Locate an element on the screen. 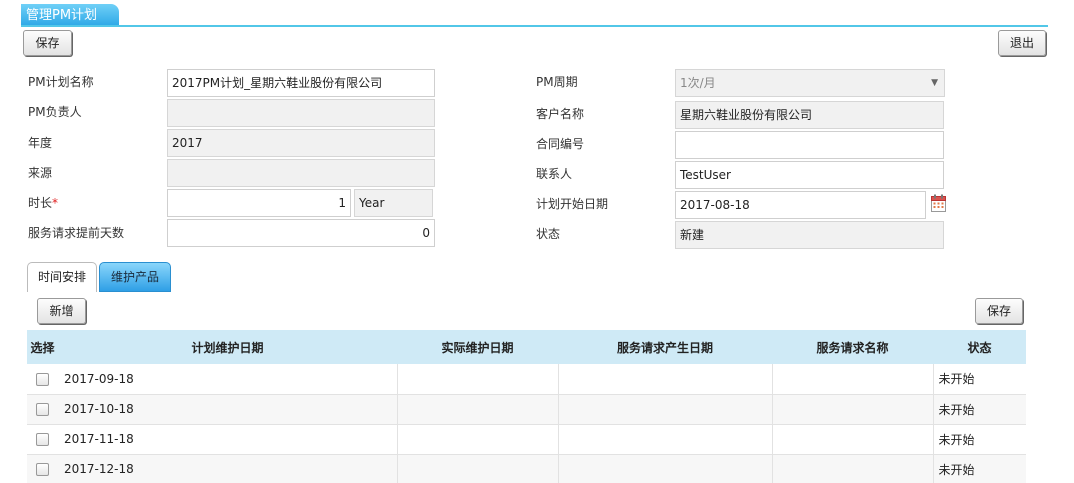 This screenshot has height=483, width=1074. customer-label: 客户名称 is located at coordinates (560, 114).